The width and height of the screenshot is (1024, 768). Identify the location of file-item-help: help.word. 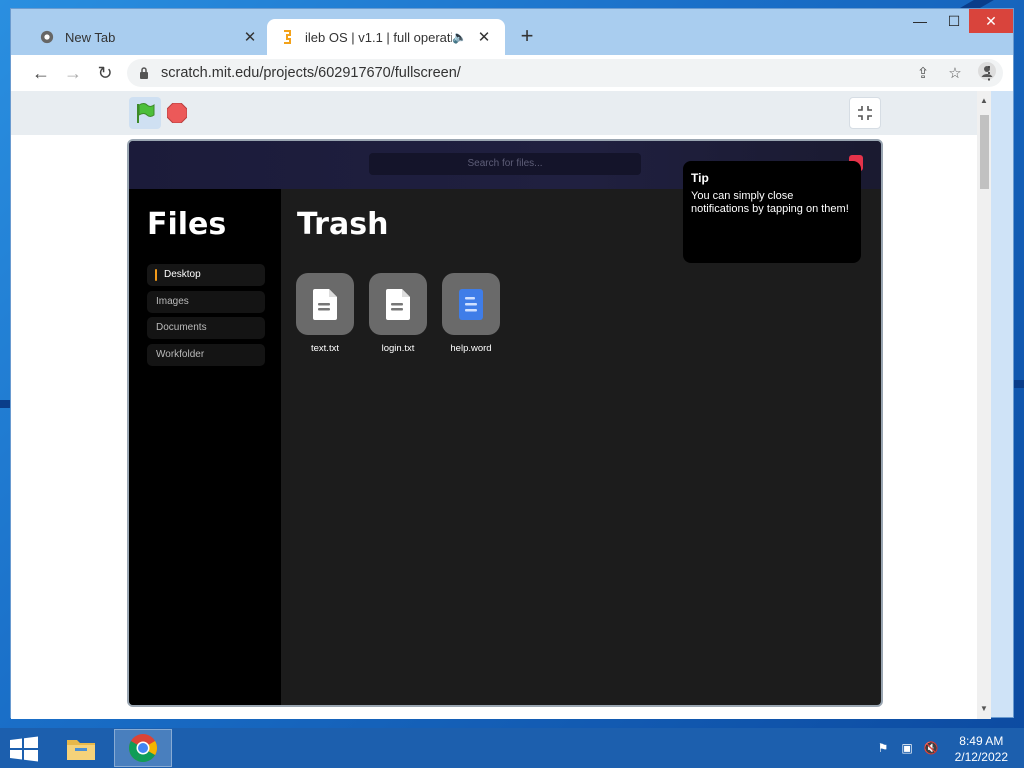
(471, 313).